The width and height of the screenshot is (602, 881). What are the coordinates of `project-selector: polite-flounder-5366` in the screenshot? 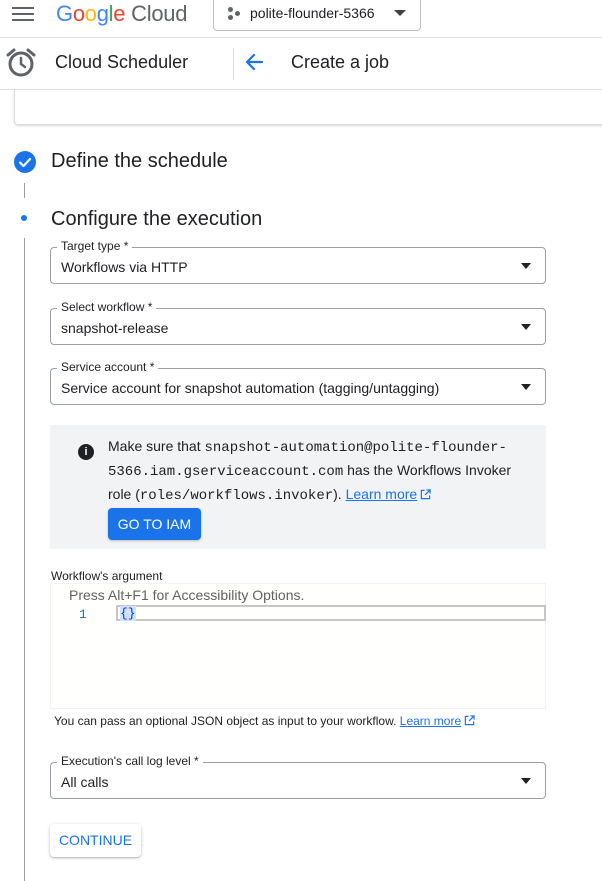 It's located at (317, 15).